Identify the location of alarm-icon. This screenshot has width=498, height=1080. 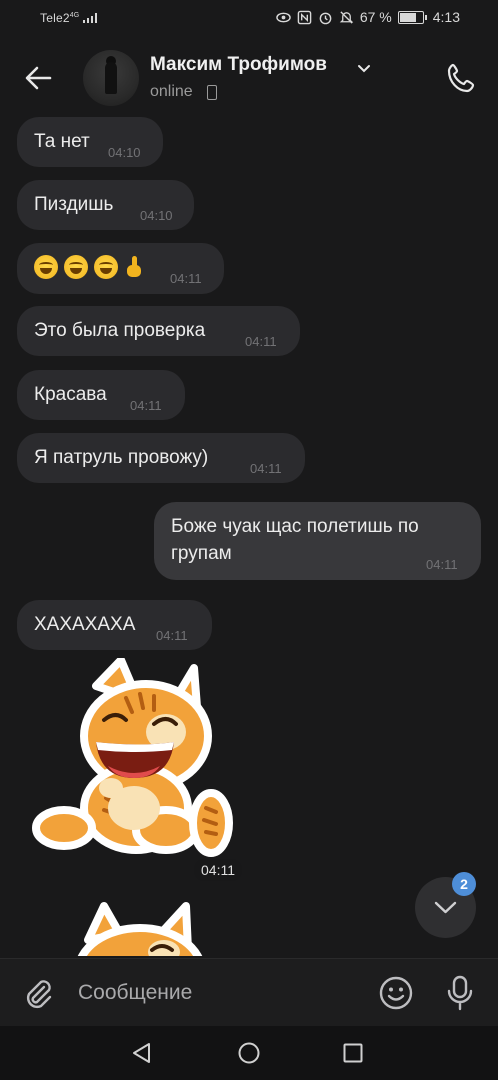
(325, 18).